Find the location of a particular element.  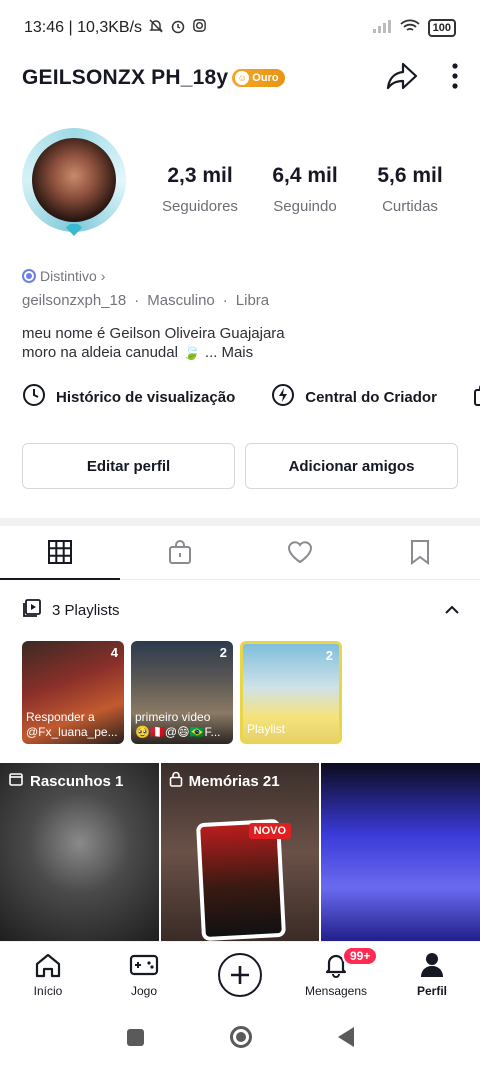

playlist-title: Playlist is located at coordinates (291, 729).